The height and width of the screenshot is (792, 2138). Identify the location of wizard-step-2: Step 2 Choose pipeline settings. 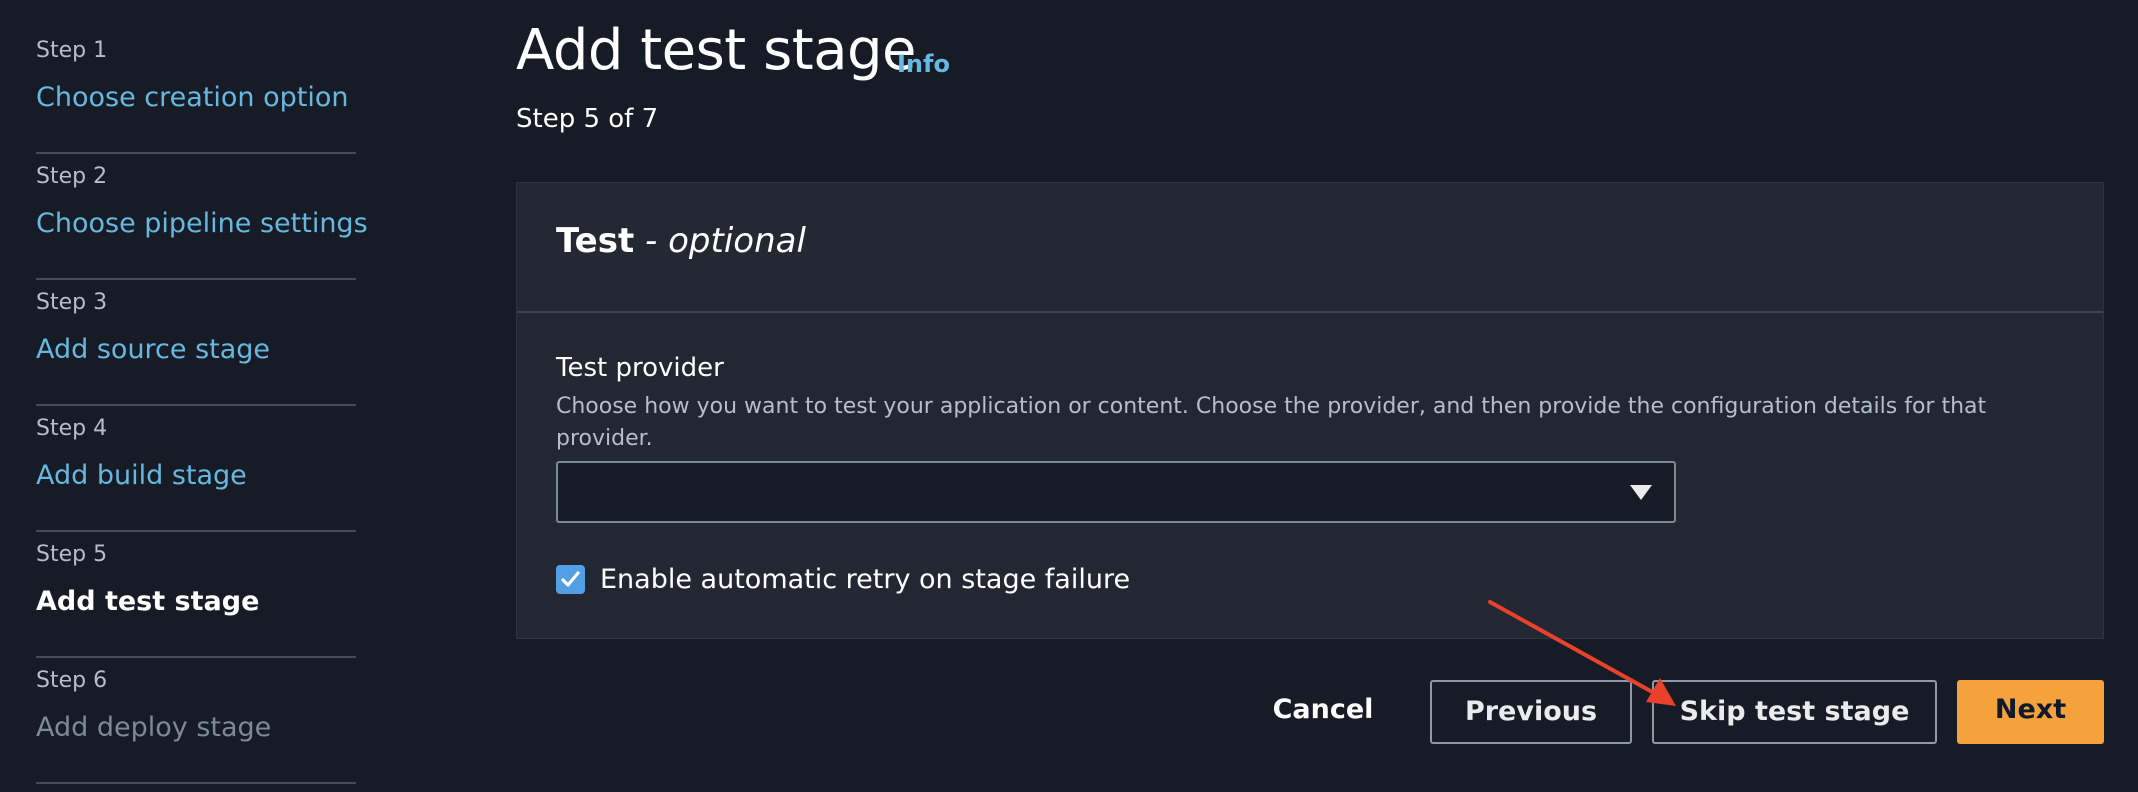
(202, 217).